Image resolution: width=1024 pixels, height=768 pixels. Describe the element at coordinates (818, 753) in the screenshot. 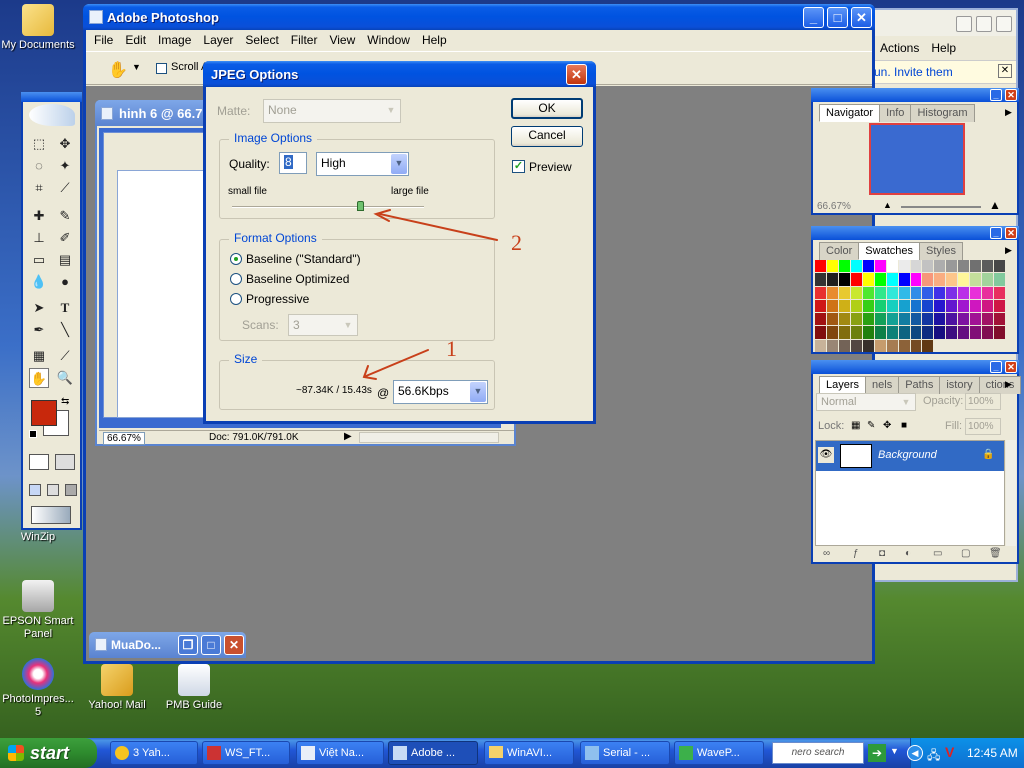

I see `nero-search-box: nero search` at that location.